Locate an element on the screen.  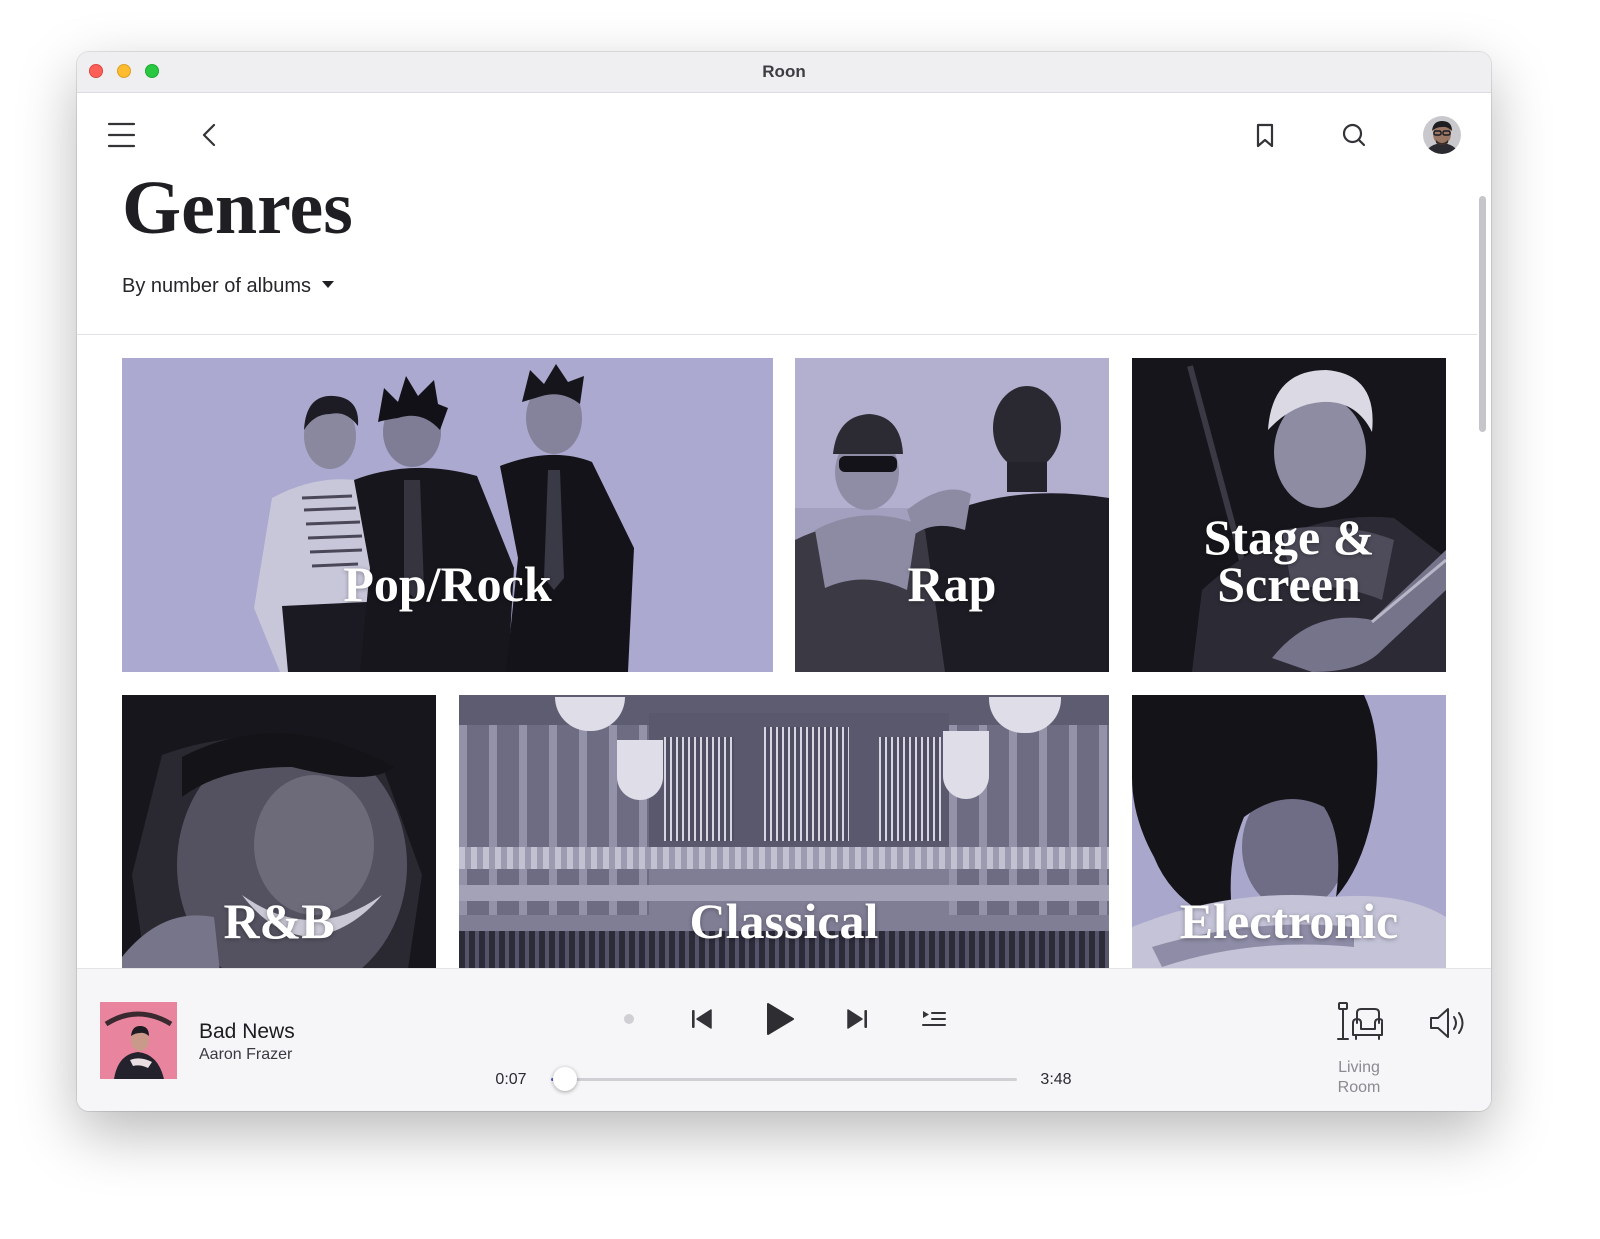
menu-button is located at coordinates (121, 135).